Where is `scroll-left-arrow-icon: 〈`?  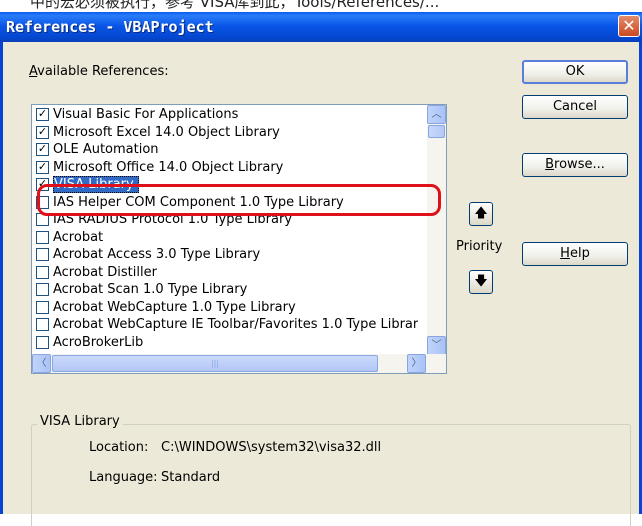
scroll-left-arrow-icon: 〈 is located at coordinates (41, 363).